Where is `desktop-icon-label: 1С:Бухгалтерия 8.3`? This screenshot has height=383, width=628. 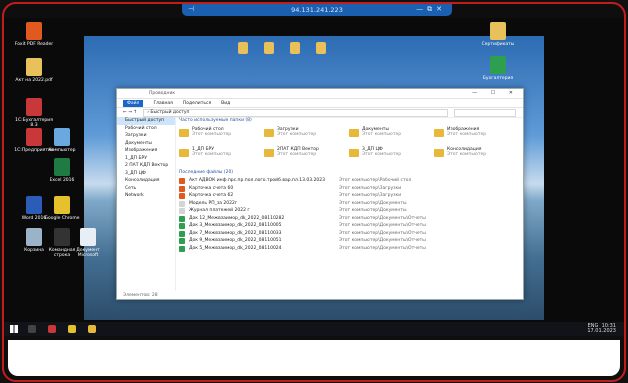 desktop-icon-label: 1С:Бухгалтерия 8.3 is located at coordinates (34, 123).